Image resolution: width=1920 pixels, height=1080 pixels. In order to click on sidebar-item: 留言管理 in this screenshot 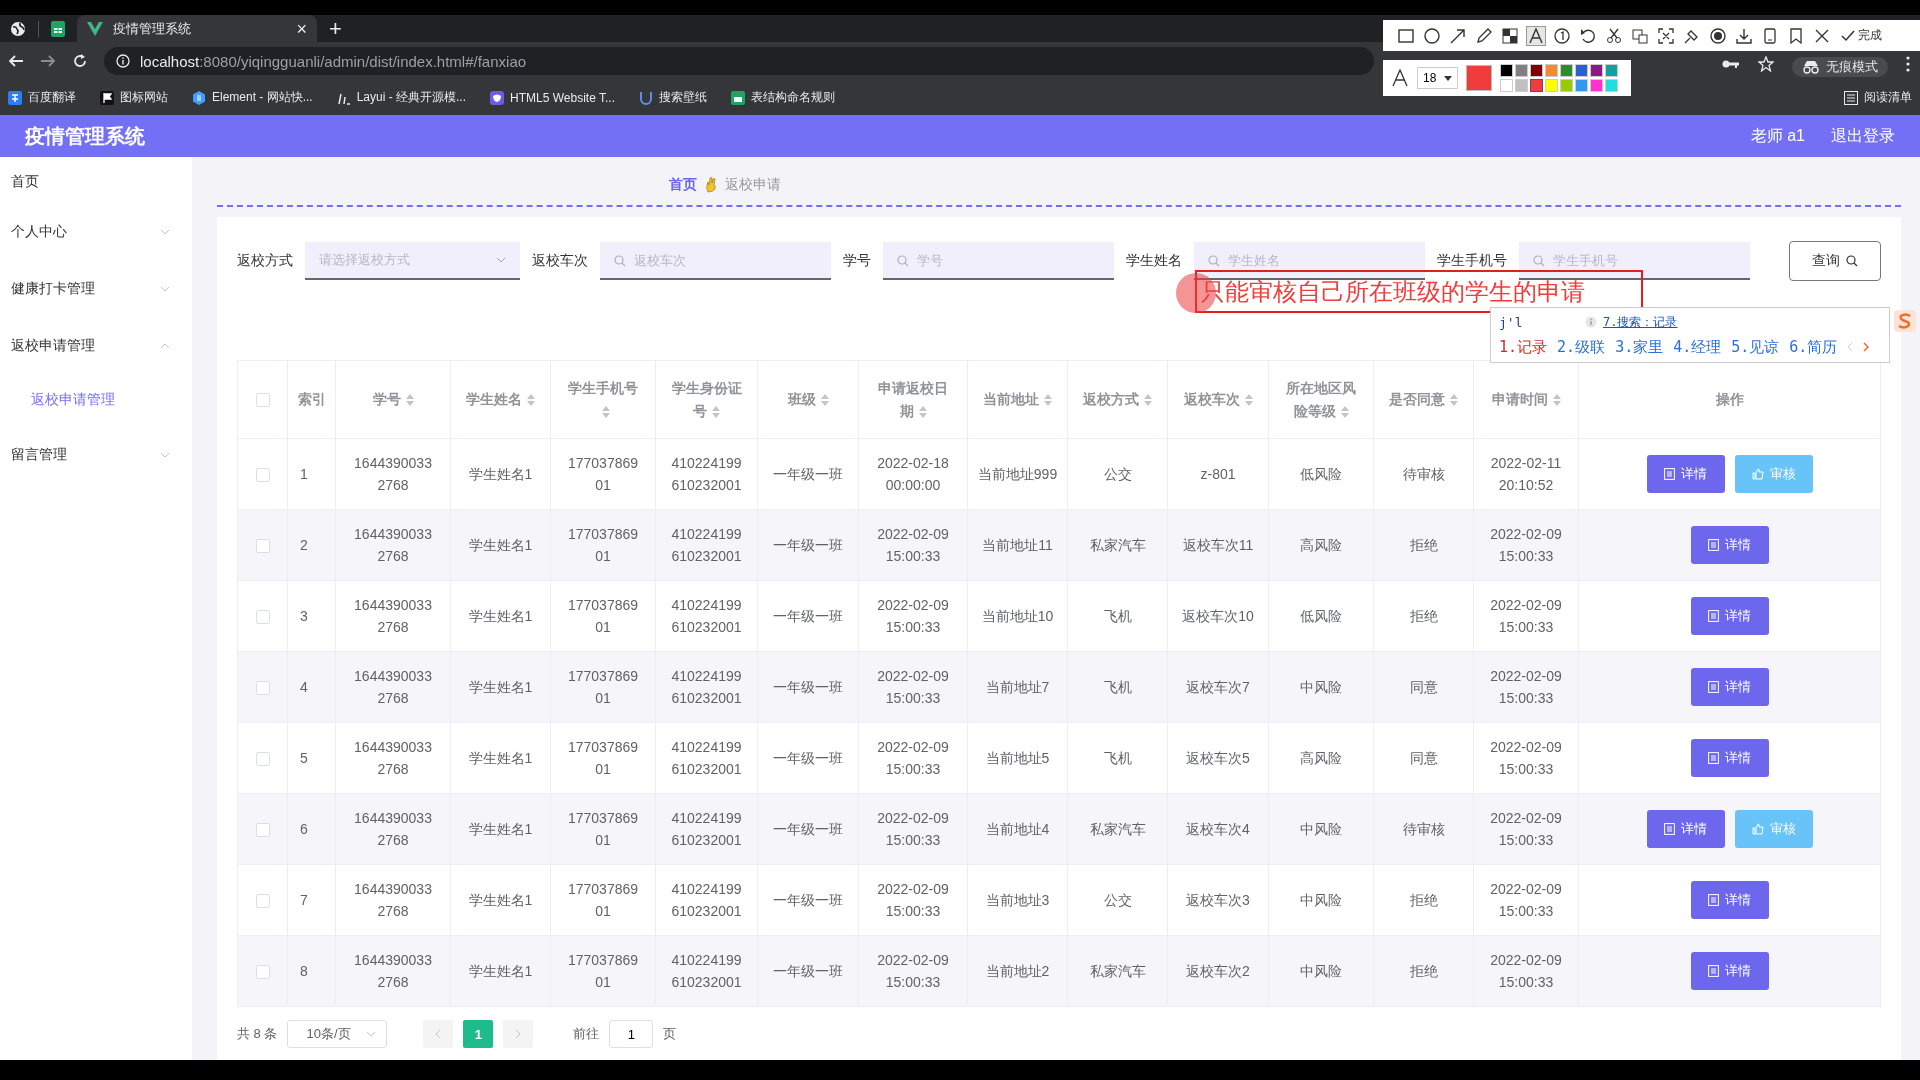, I will do `click(96, 454)`.